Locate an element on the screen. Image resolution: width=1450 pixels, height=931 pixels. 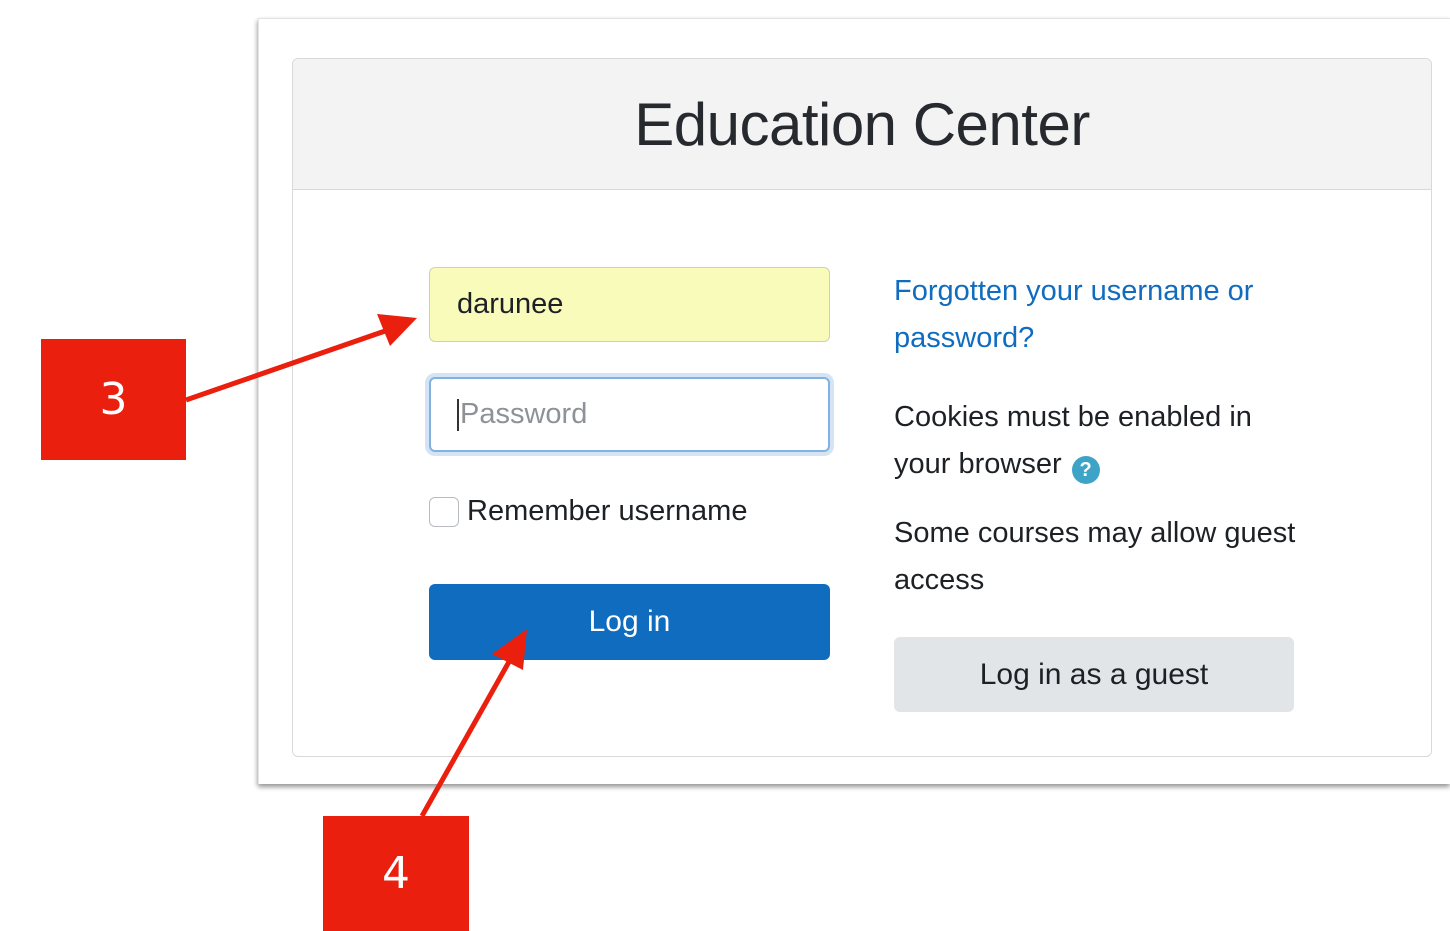
card-header: Education Center is located at coordinates (862, 124).